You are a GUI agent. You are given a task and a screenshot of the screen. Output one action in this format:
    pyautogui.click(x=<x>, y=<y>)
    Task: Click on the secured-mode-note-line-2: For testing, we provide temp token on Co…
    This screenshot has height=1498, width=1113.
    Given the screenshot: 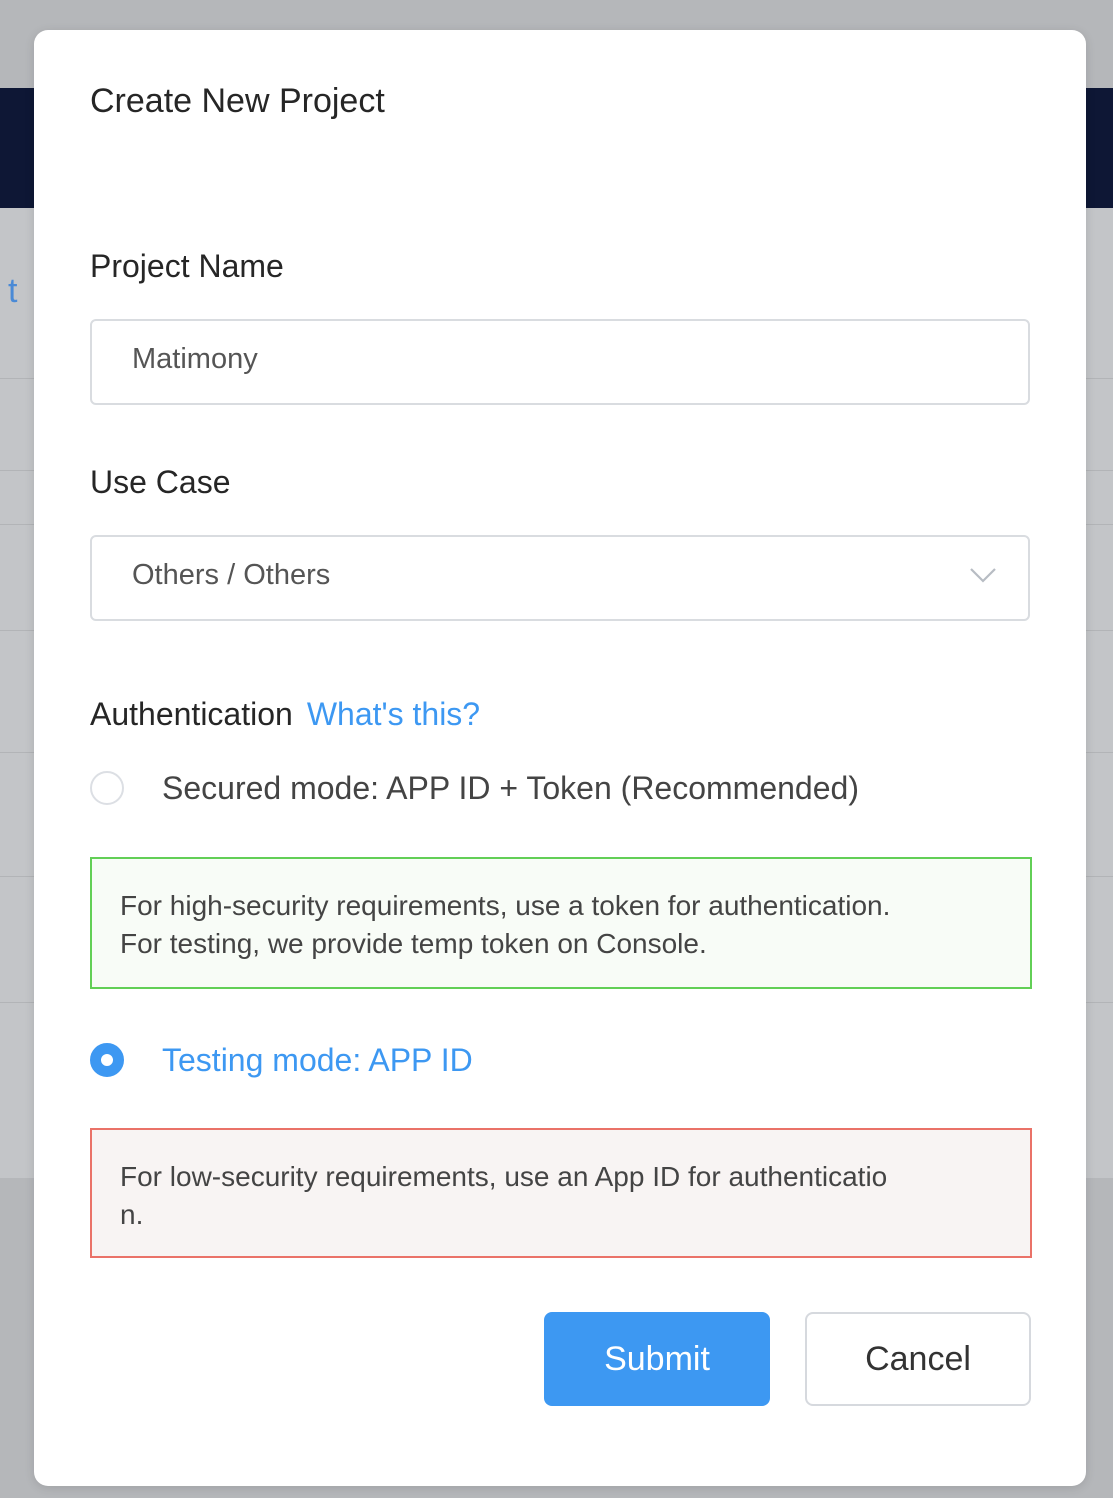 What is the action you would take?
    pyautogui.click(x=413, y=943)
    